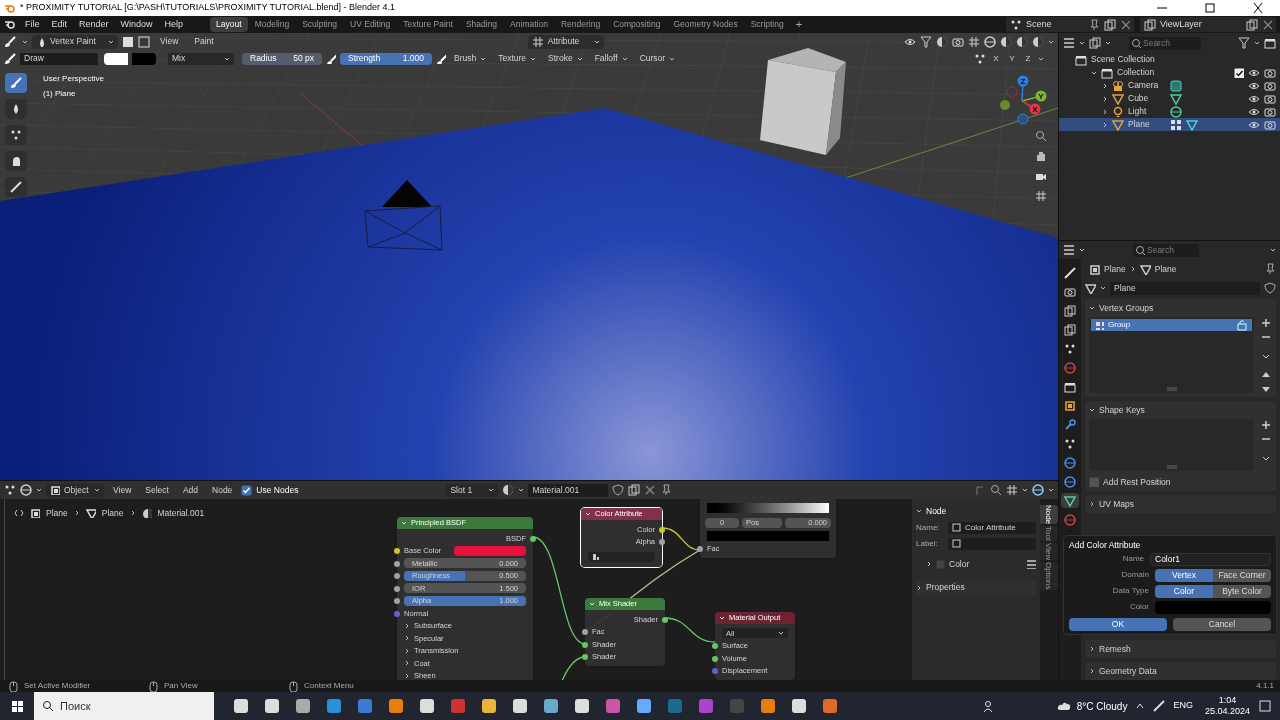 The image size is (1280, 720). What do you see at coordinates (1134, 575) in the screenshot?
I see `field-label: Domain` at bounding box center [1134, 575].